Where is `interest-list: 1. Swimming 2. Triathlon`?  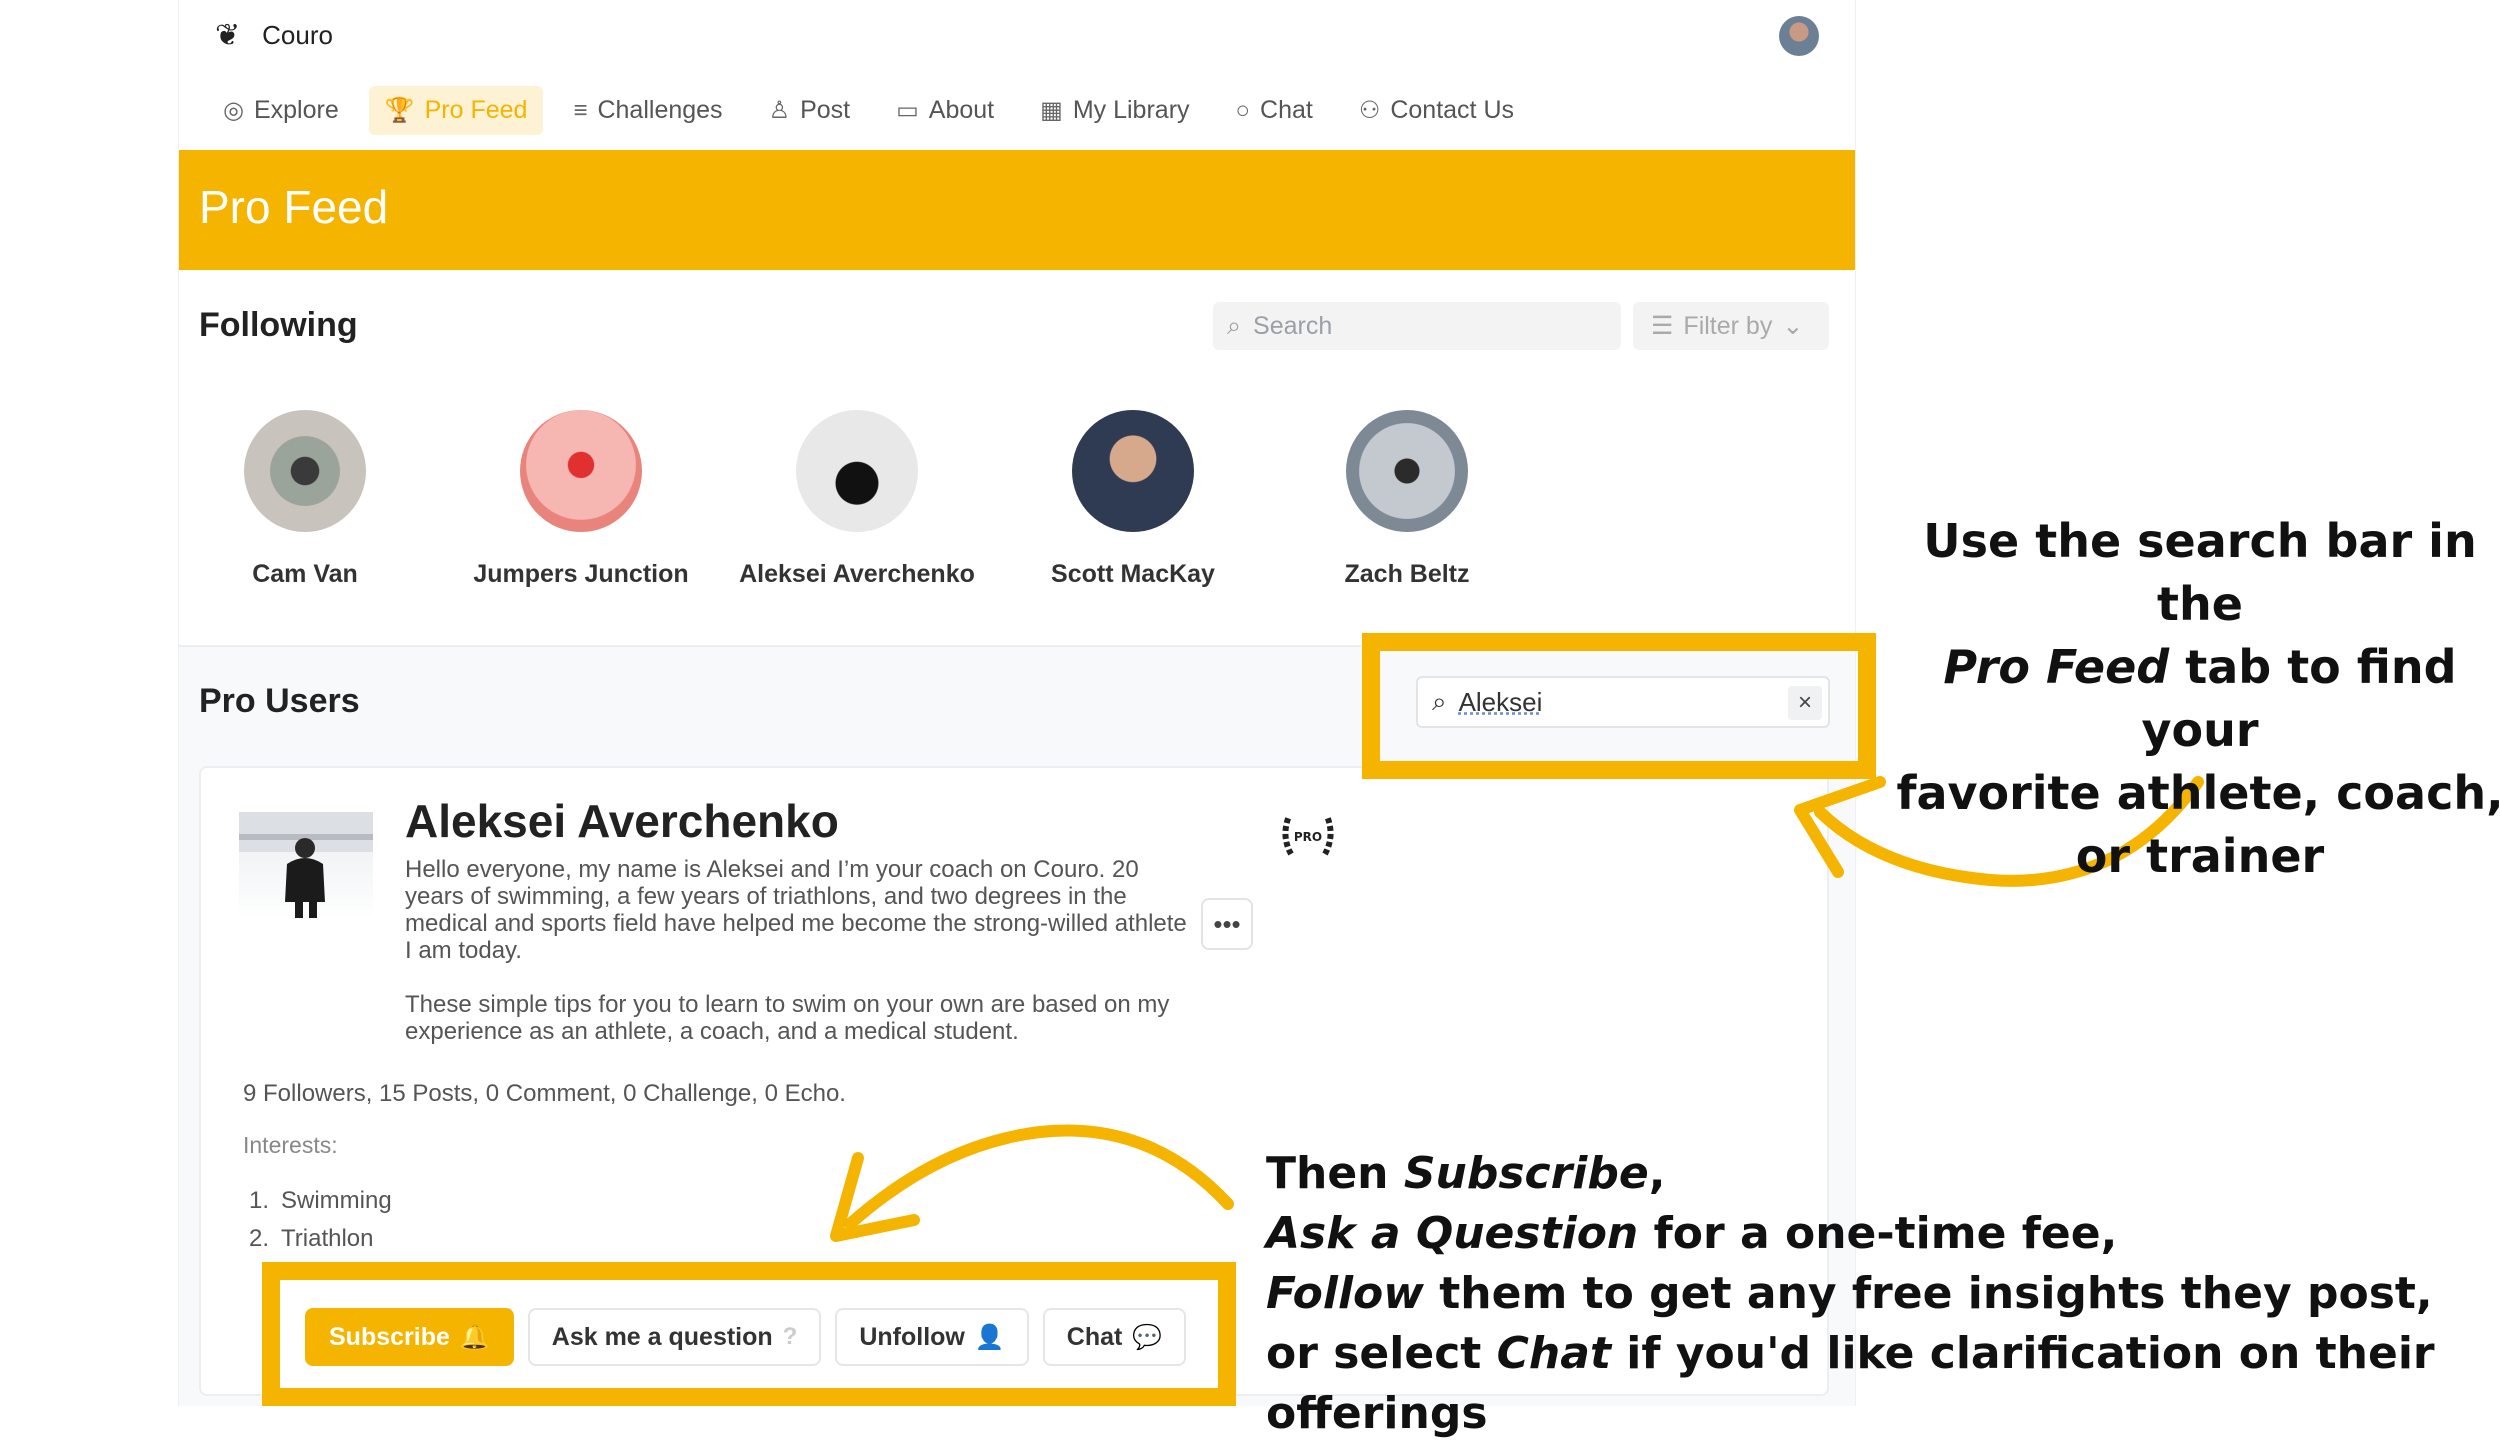 interest-list: 1. Swimming 2. Triathlon is located at coordinates (312, 1220).